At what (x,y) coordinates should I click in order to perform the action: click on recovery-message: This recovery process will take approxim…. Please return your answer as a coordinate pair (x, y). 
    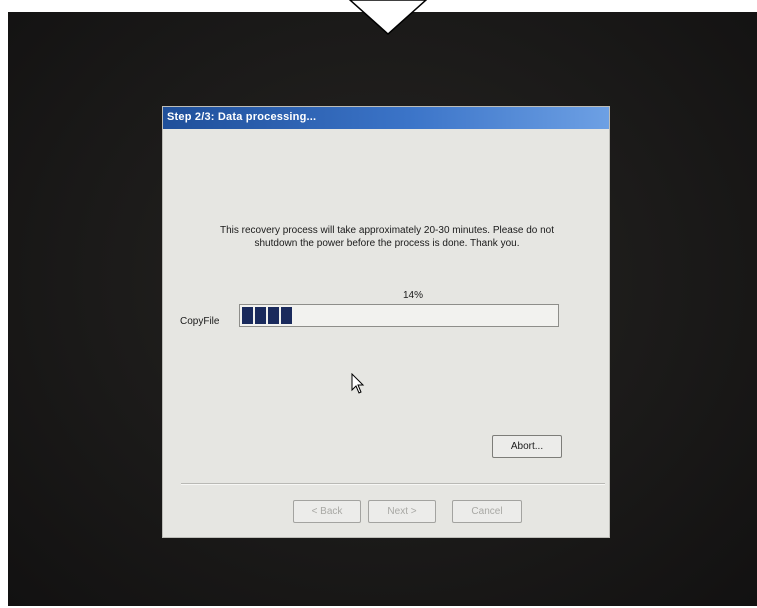
    Looking at the image, I should click on (387, 237).